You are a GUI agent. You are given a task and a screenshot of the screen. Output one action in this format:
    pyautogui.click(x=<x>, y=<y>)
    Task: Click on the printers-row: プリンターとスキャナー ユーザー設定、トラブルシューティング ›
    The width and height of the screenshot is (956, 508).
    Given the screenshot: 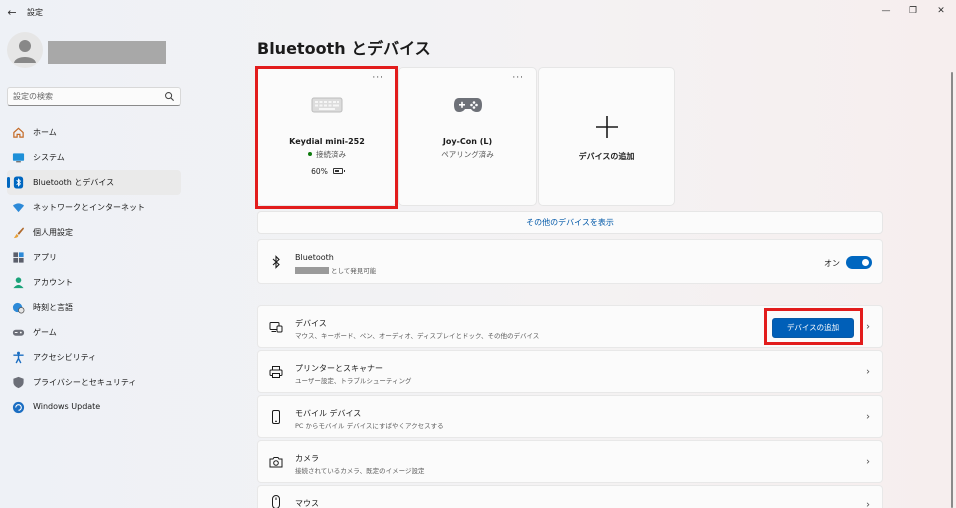 What is the action you would take?
    pyautogui.click(x=570, y=371)
    